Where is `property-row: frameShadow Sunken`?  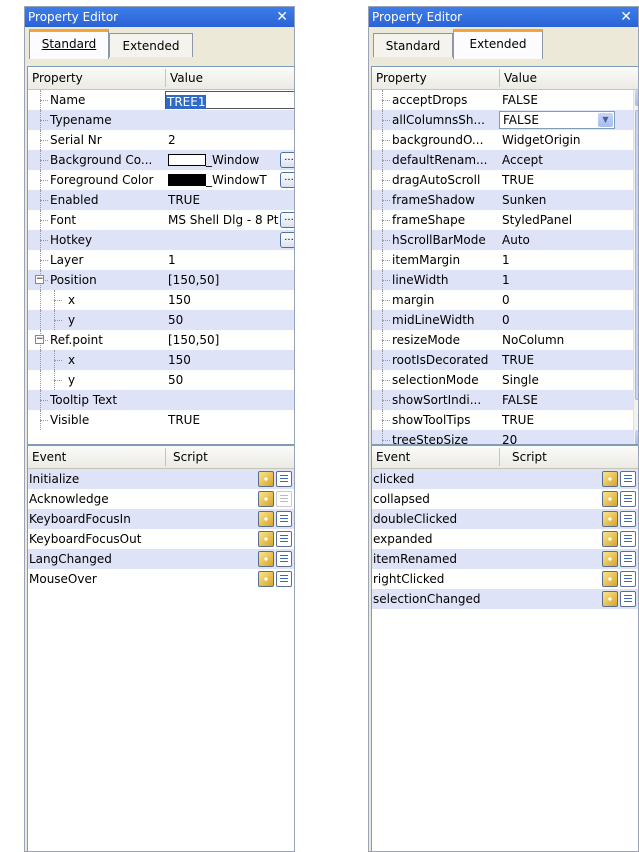 property-row: frameShadow Sunken is located at coordinates (505, 200).